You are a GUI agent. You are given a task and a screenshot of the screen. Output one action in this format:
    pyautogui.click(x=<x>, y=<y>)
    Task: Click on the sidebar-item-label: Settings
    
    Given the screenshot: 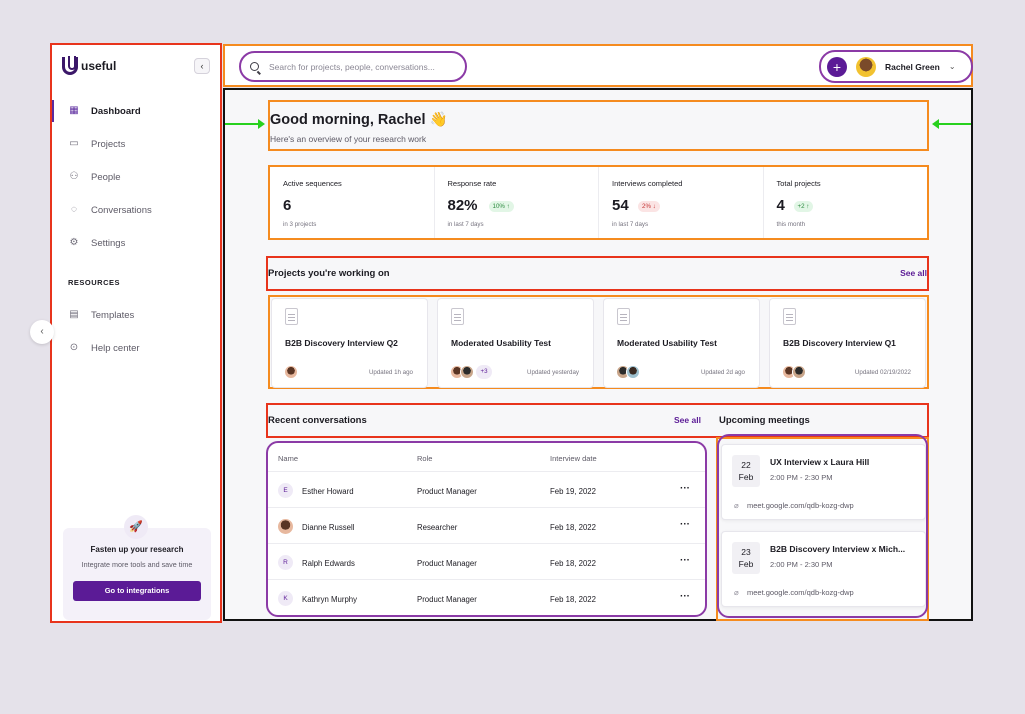 What is the action you would take?
    pyautogui.click(x=108, y=243)
    